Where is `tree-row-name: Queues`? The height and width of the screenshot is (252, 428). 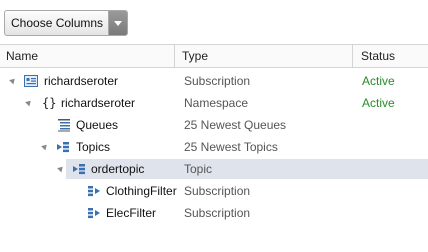
tree-row-name: Queues is located at coordinates (97, 125).